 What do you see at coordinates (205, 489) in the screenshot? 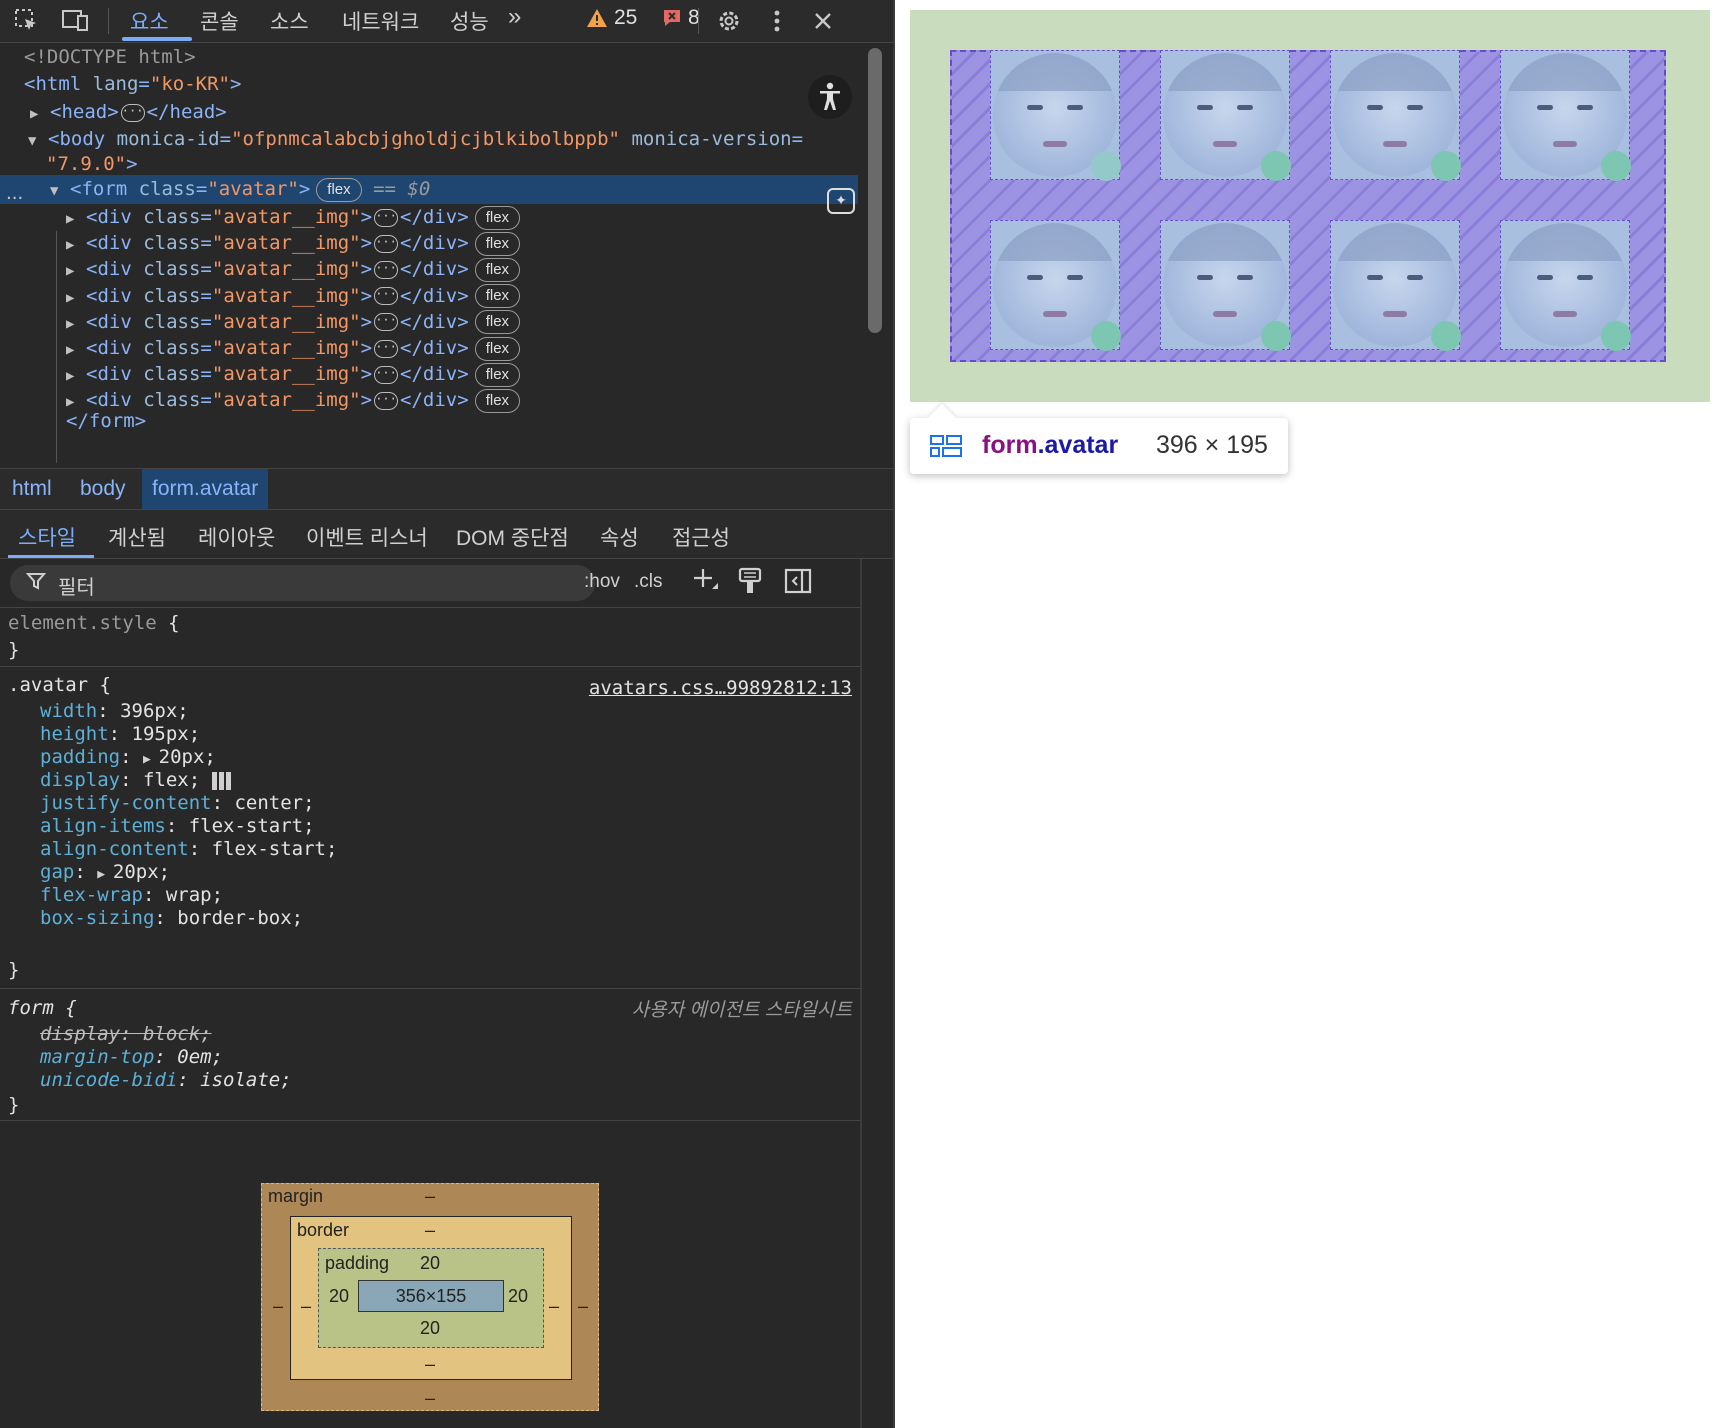
I see `breadcrumb-form-avatar: form.avatar` at bounding box center [205, 489].